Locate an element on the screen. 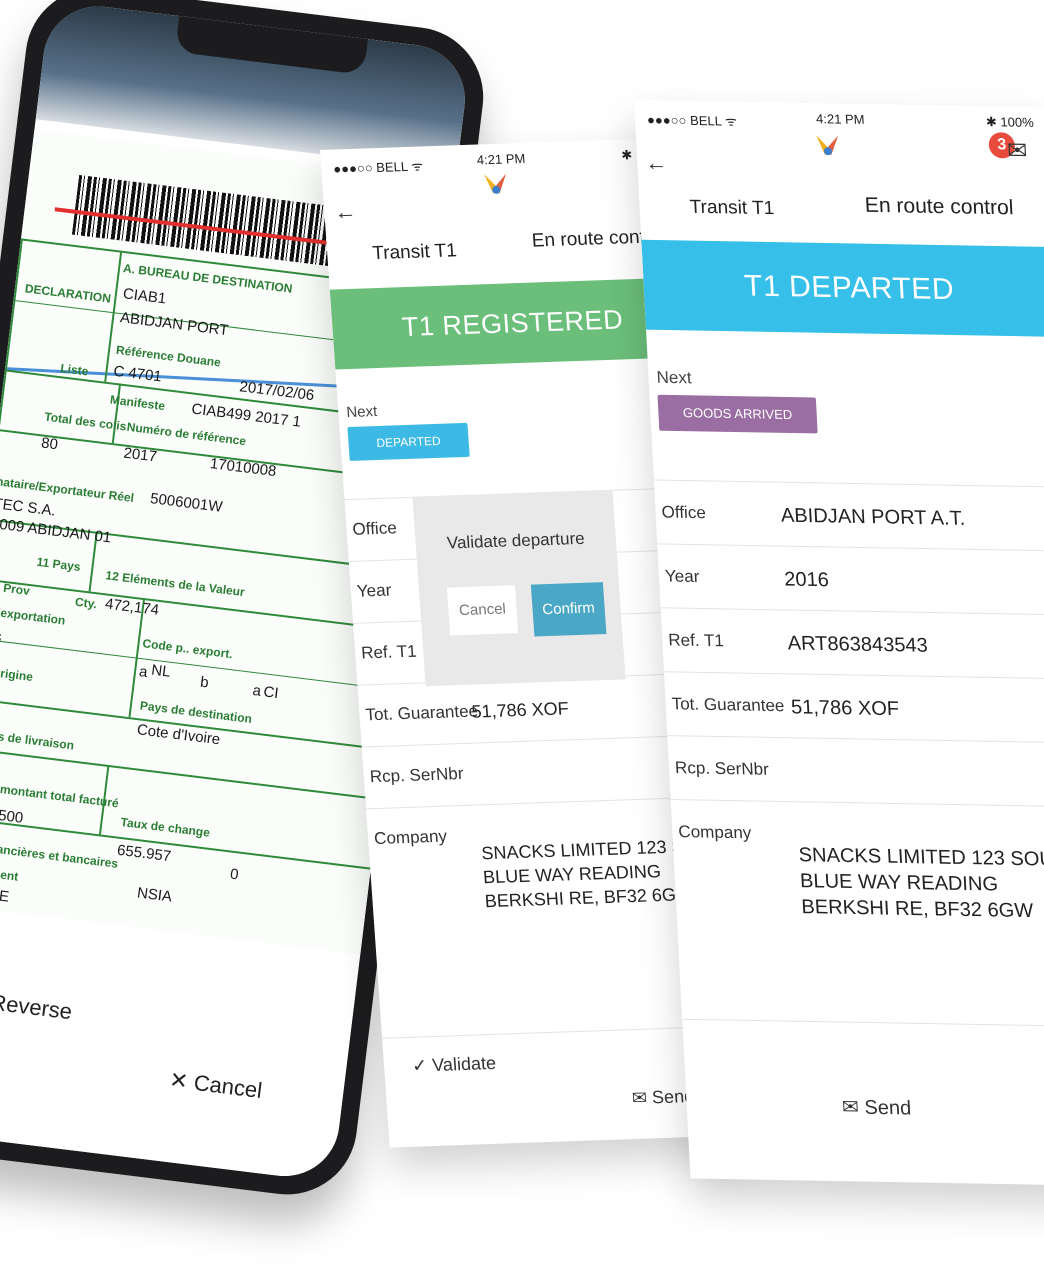 The height and width of the screenshot is (1265, 1044). reverse-label: Reverse is located at coordinates (37, 1007).